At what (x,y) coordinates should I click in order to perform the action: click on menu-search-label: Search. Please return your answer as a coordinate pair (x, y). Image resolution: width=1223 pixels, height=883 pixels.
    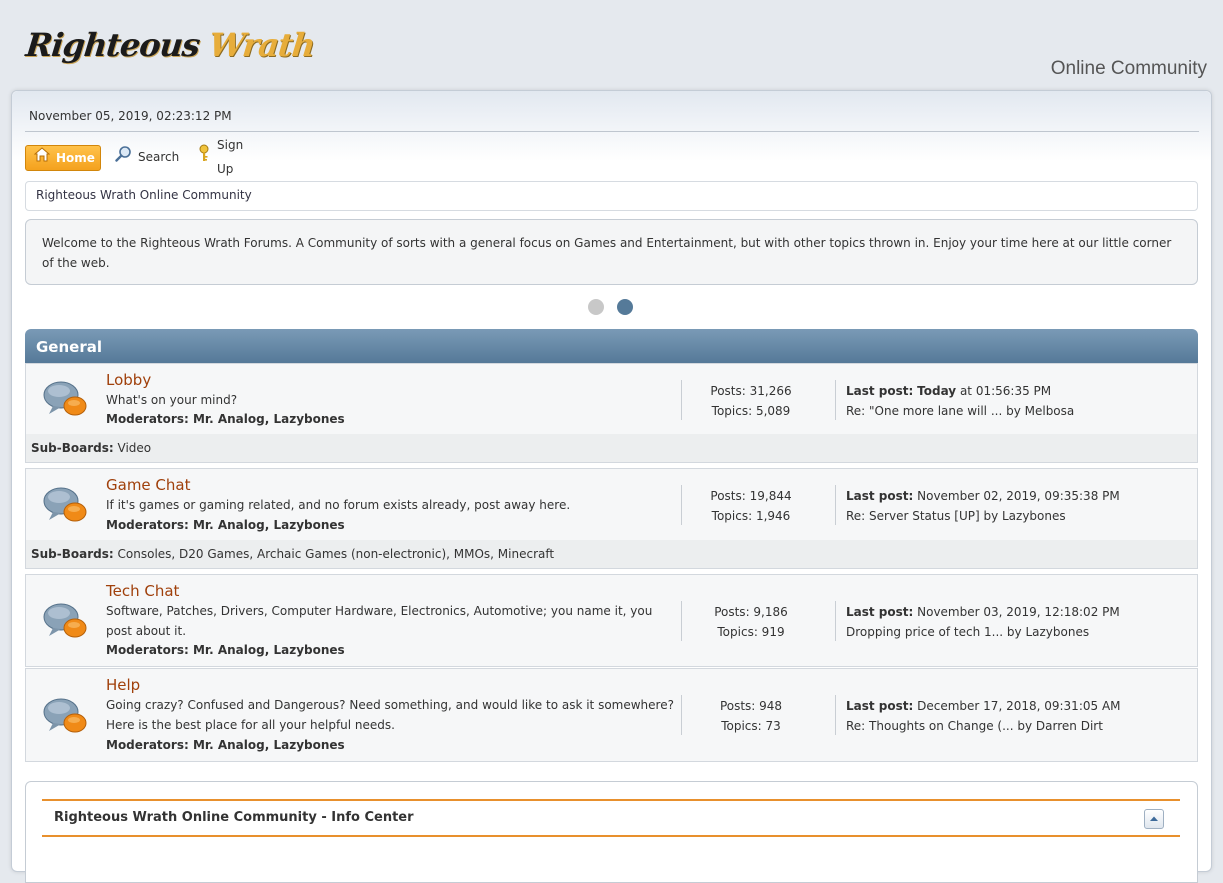
    Looking at the image, I should click on (159, 157).